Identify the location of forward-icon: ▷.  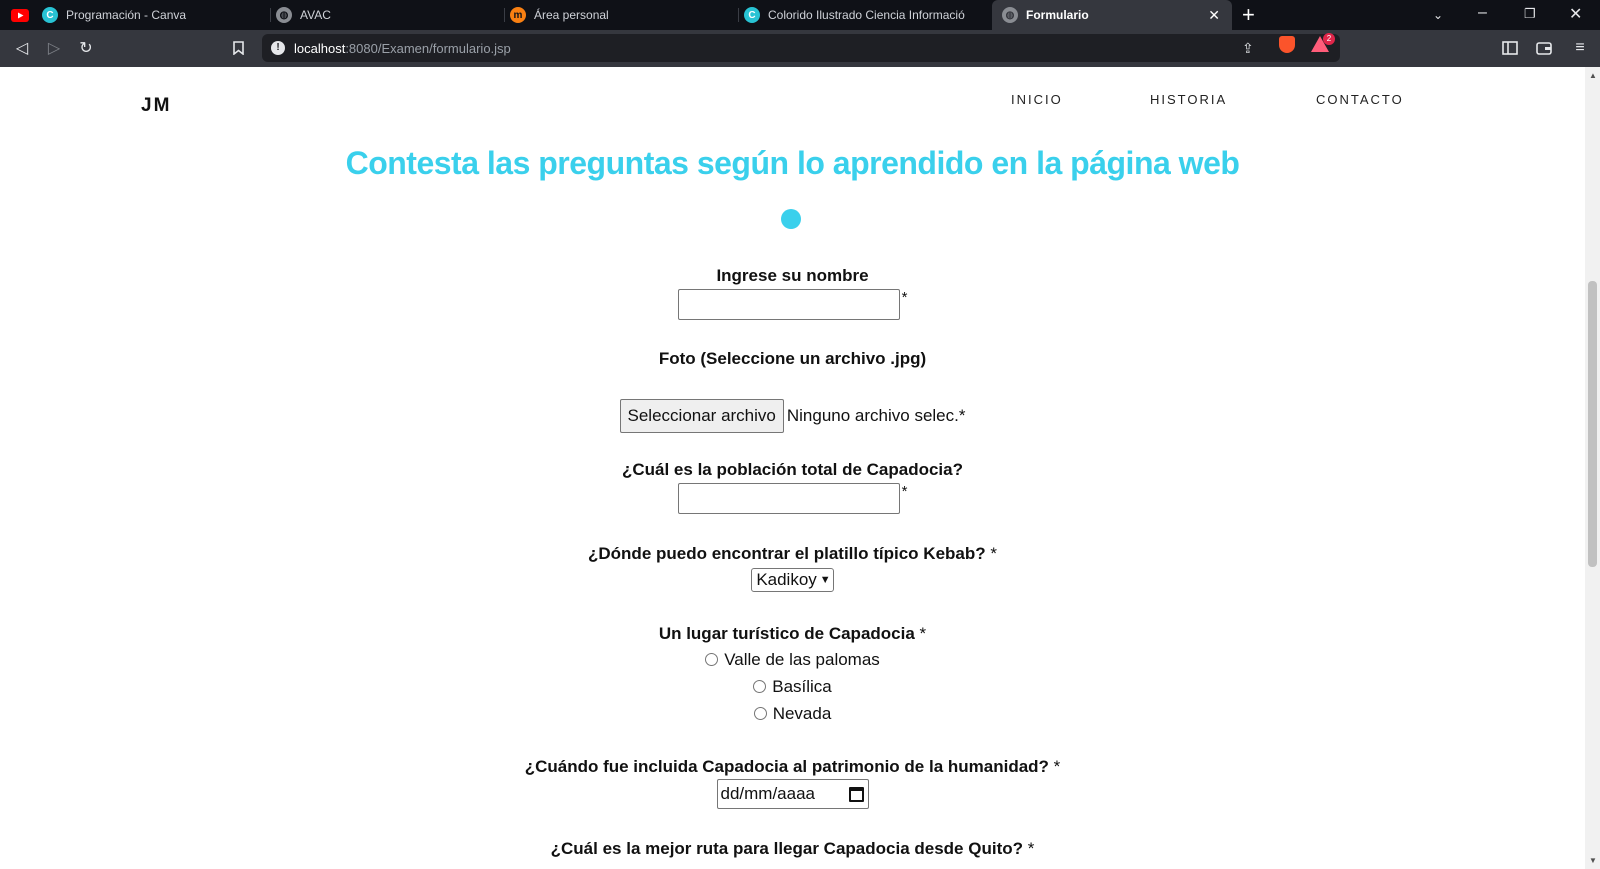
(54, 48).